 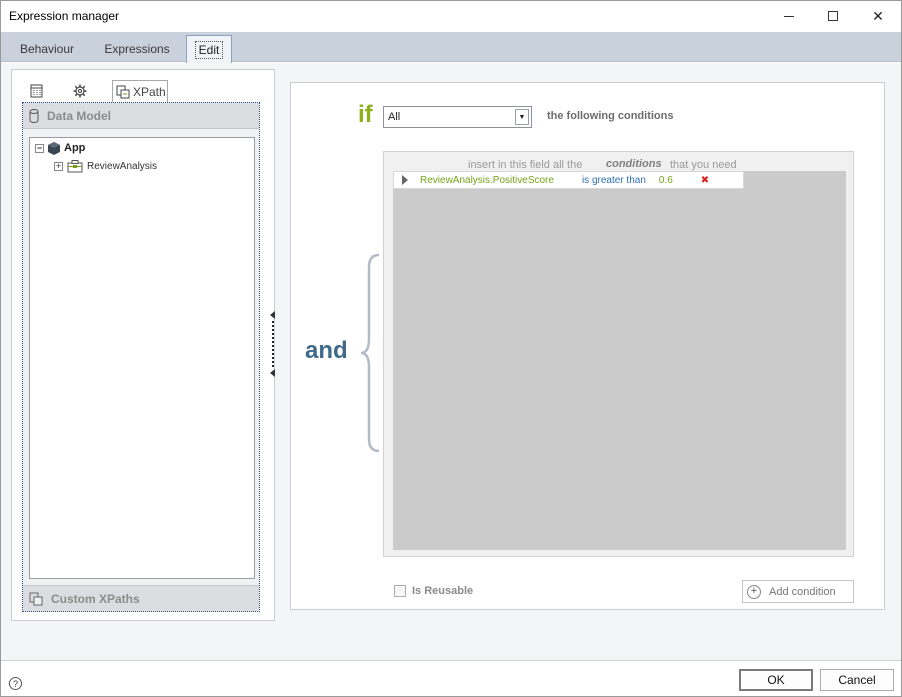 What do you see at coordinates (451, 47) in the screenshot?
I see `tab-strip: Behaviour Expressions Edit` at bounding box center [451, 47].